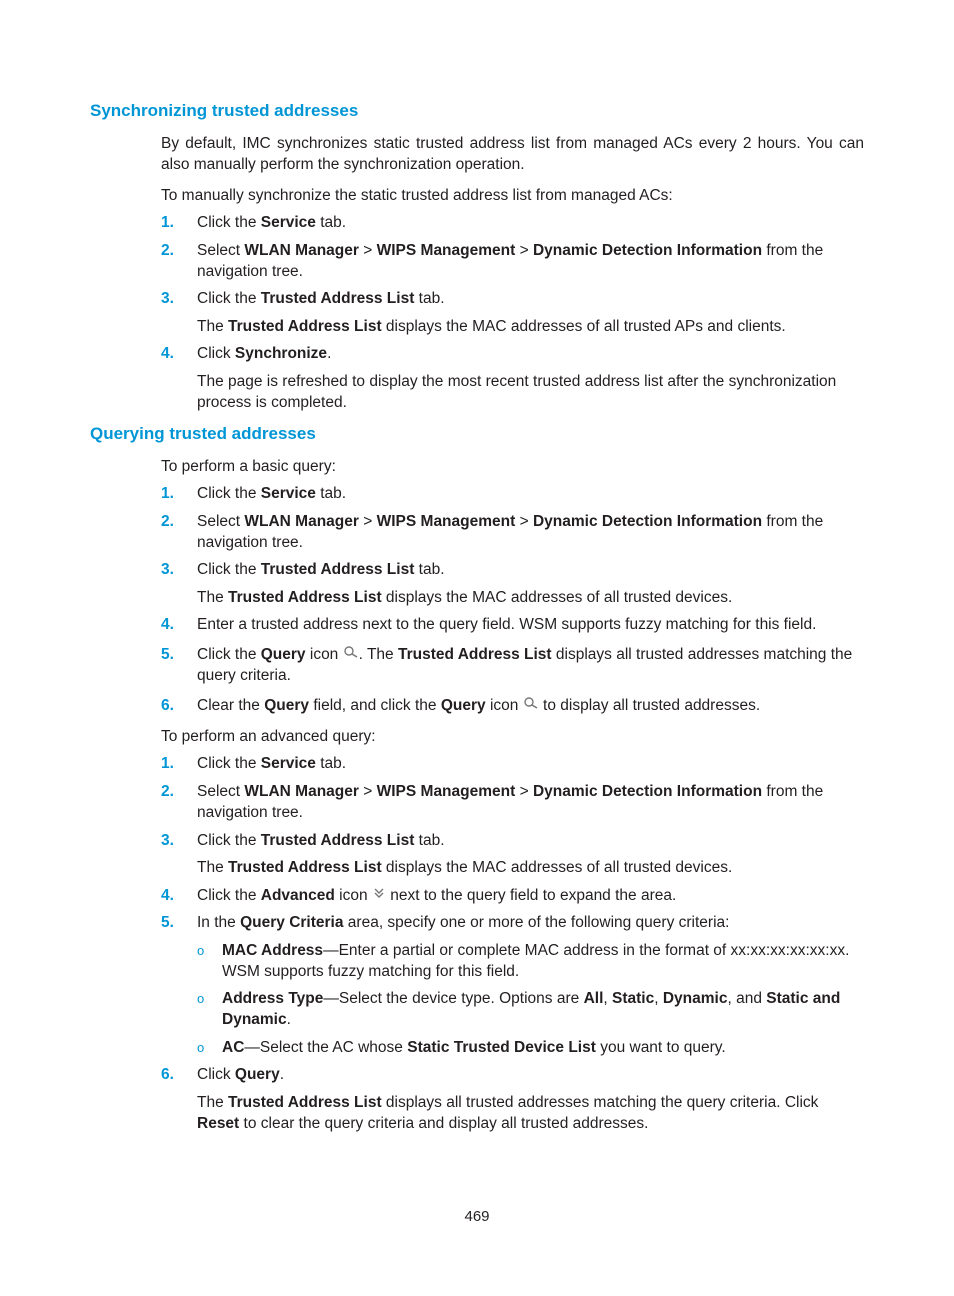 Image resolution: width=954 pixels, height=1296 pixels. Describe the element at coordinates (268, 736) in the screenshot. I see `advanced-query-lead: To perform an advanced query:` at that location.